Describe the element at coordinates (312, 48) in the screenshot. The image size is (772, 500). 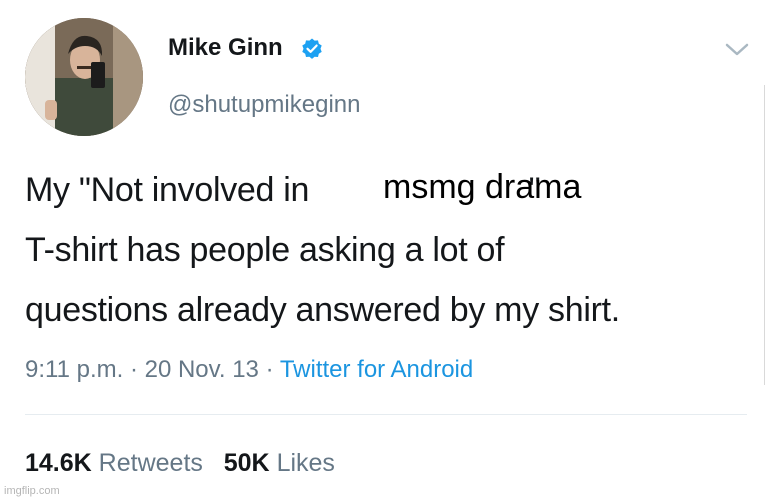
I see `verified-badge-icon` at that location.